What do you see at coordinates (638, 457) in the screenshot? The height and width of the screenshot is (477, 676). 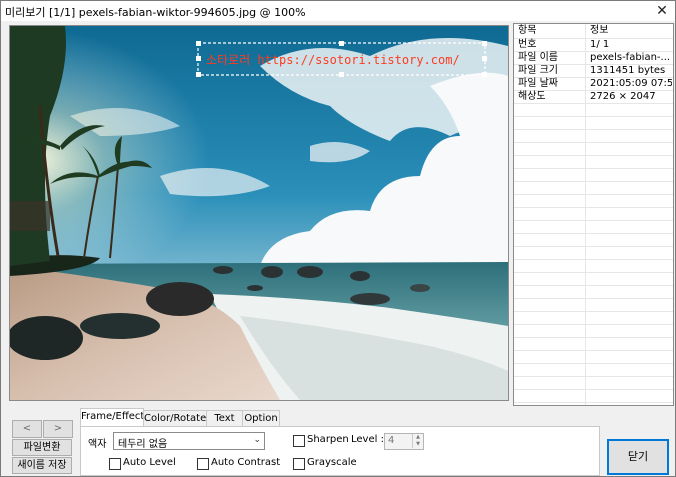 I see `close-button: 닫기` at bounding box center [638, 457].